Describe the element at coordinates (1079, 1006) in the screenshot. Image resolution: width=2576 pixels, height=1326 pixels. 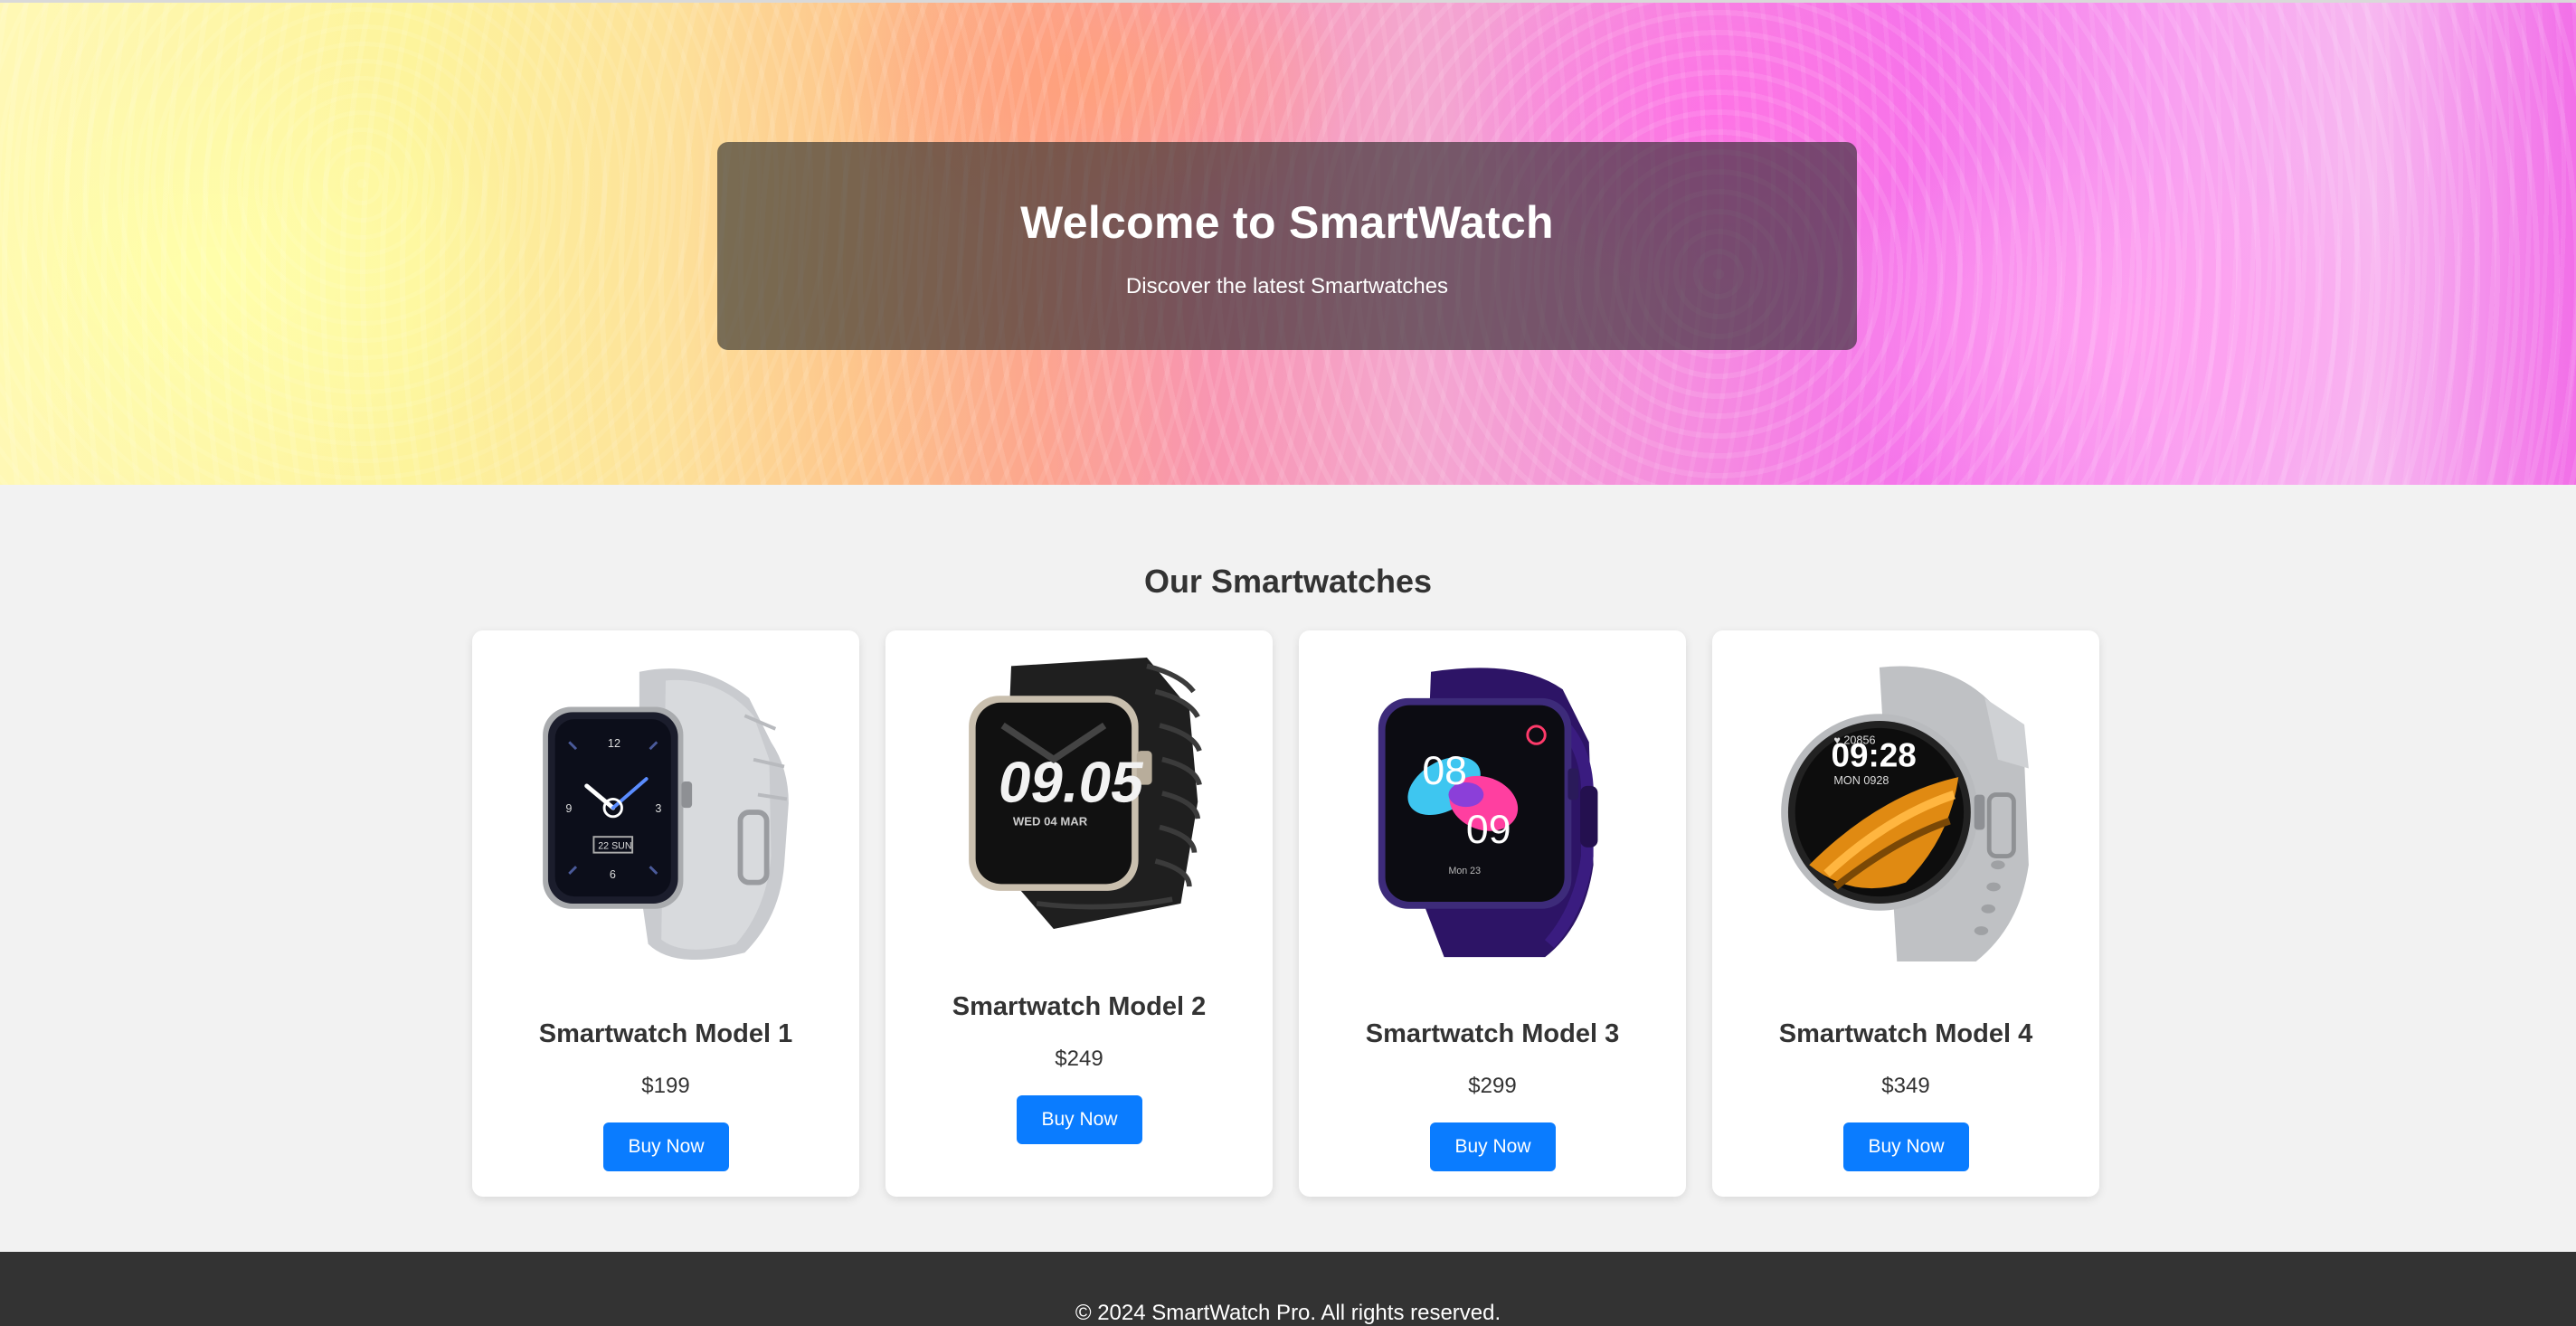
I see `product-name: Smartwatch Model 2` at that location.